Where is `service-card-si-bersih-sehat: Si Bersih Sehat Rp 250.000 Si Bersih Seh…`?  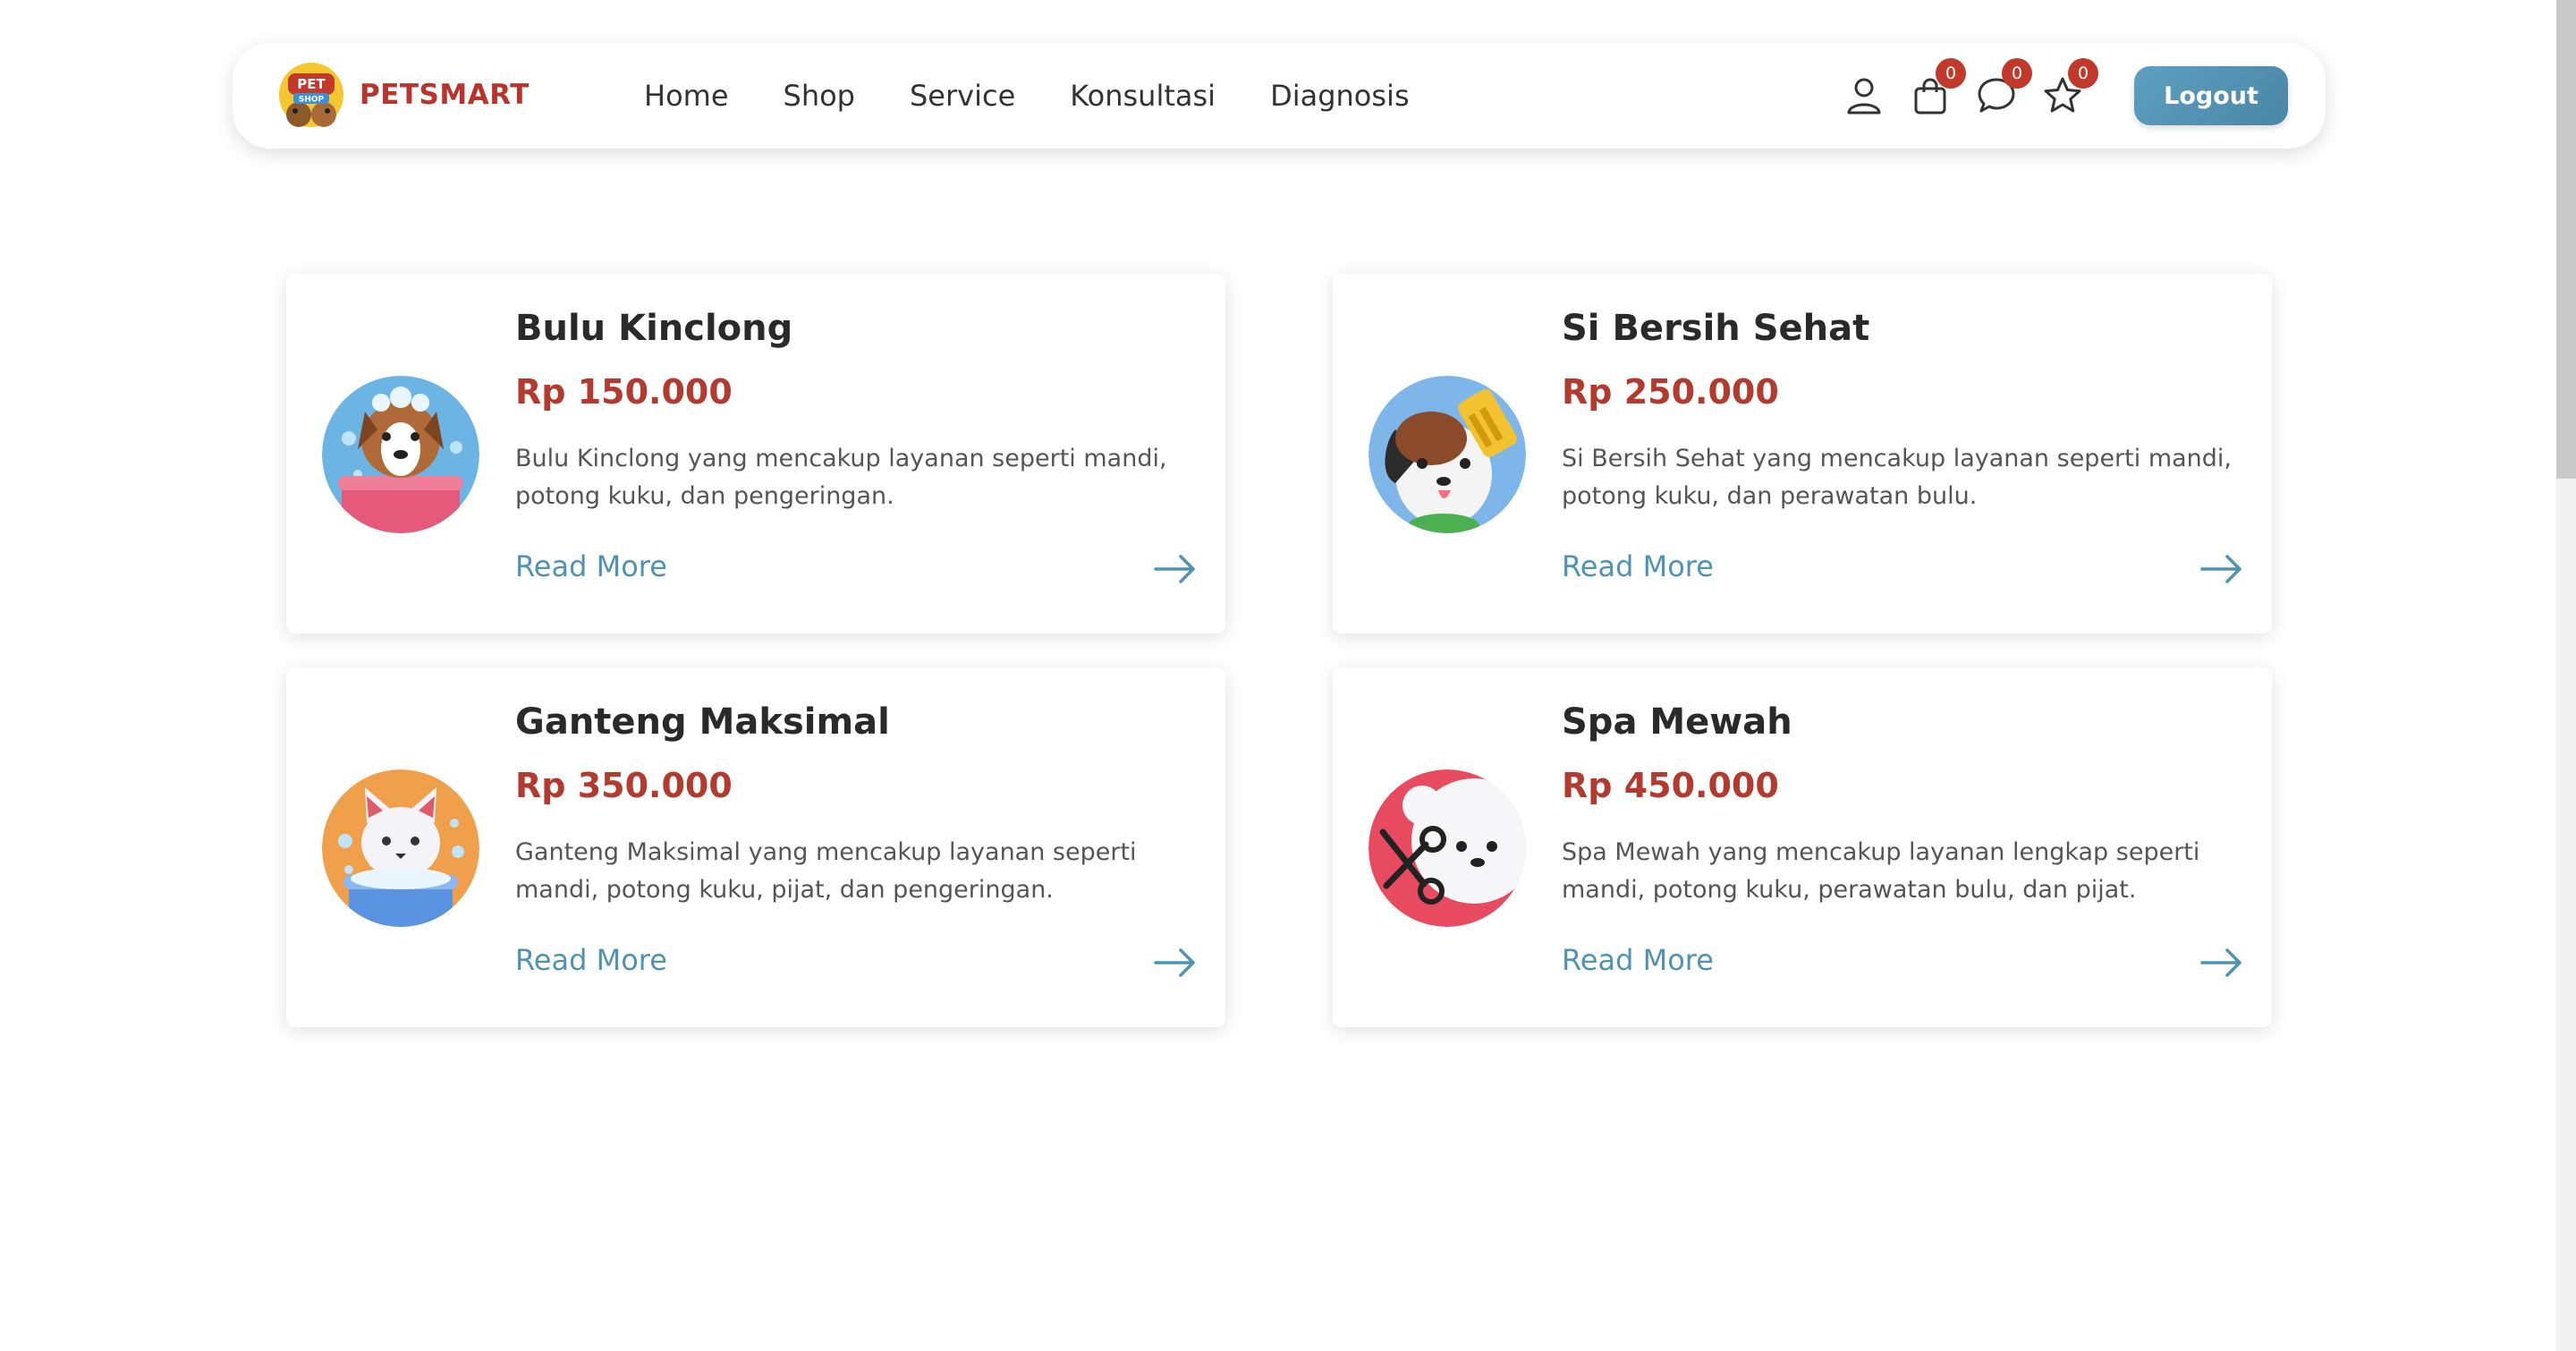 service-card-si-bersih-sehat: Si Bersih Sehat Rp 250.000 Si Bersih Seh… is located at coordinates (1802, 454).